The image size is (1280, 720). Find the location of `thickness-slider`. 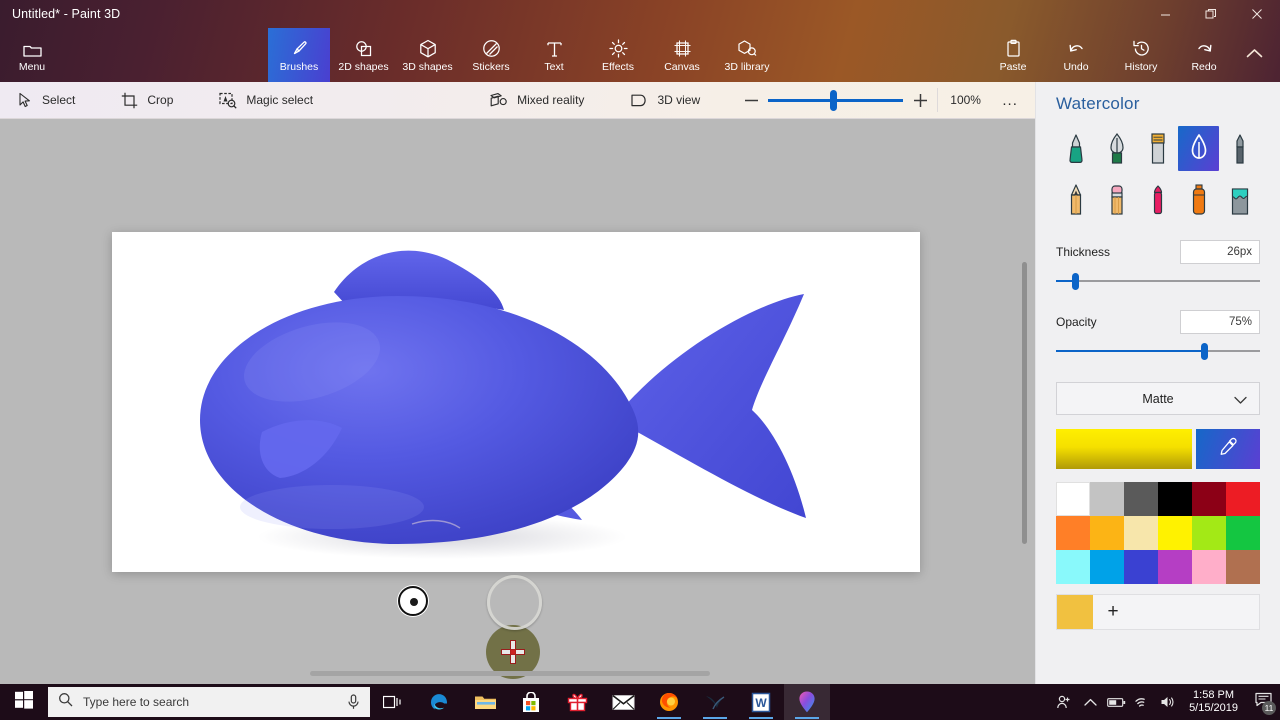

thickness-slider is located at coordinates (1158, 281).